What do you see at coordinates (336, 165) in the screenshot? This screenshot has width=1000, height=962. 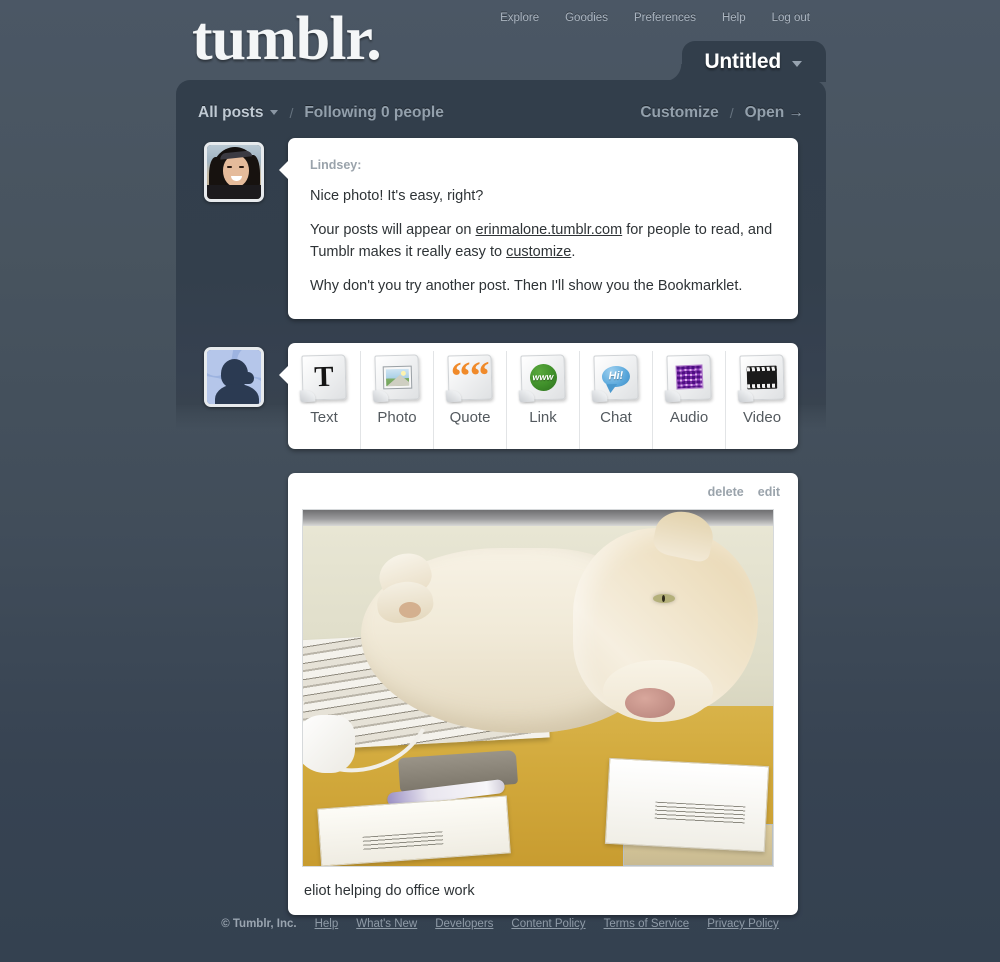 I see `message-author: Lindsey:` at bounding box center [336, 165].